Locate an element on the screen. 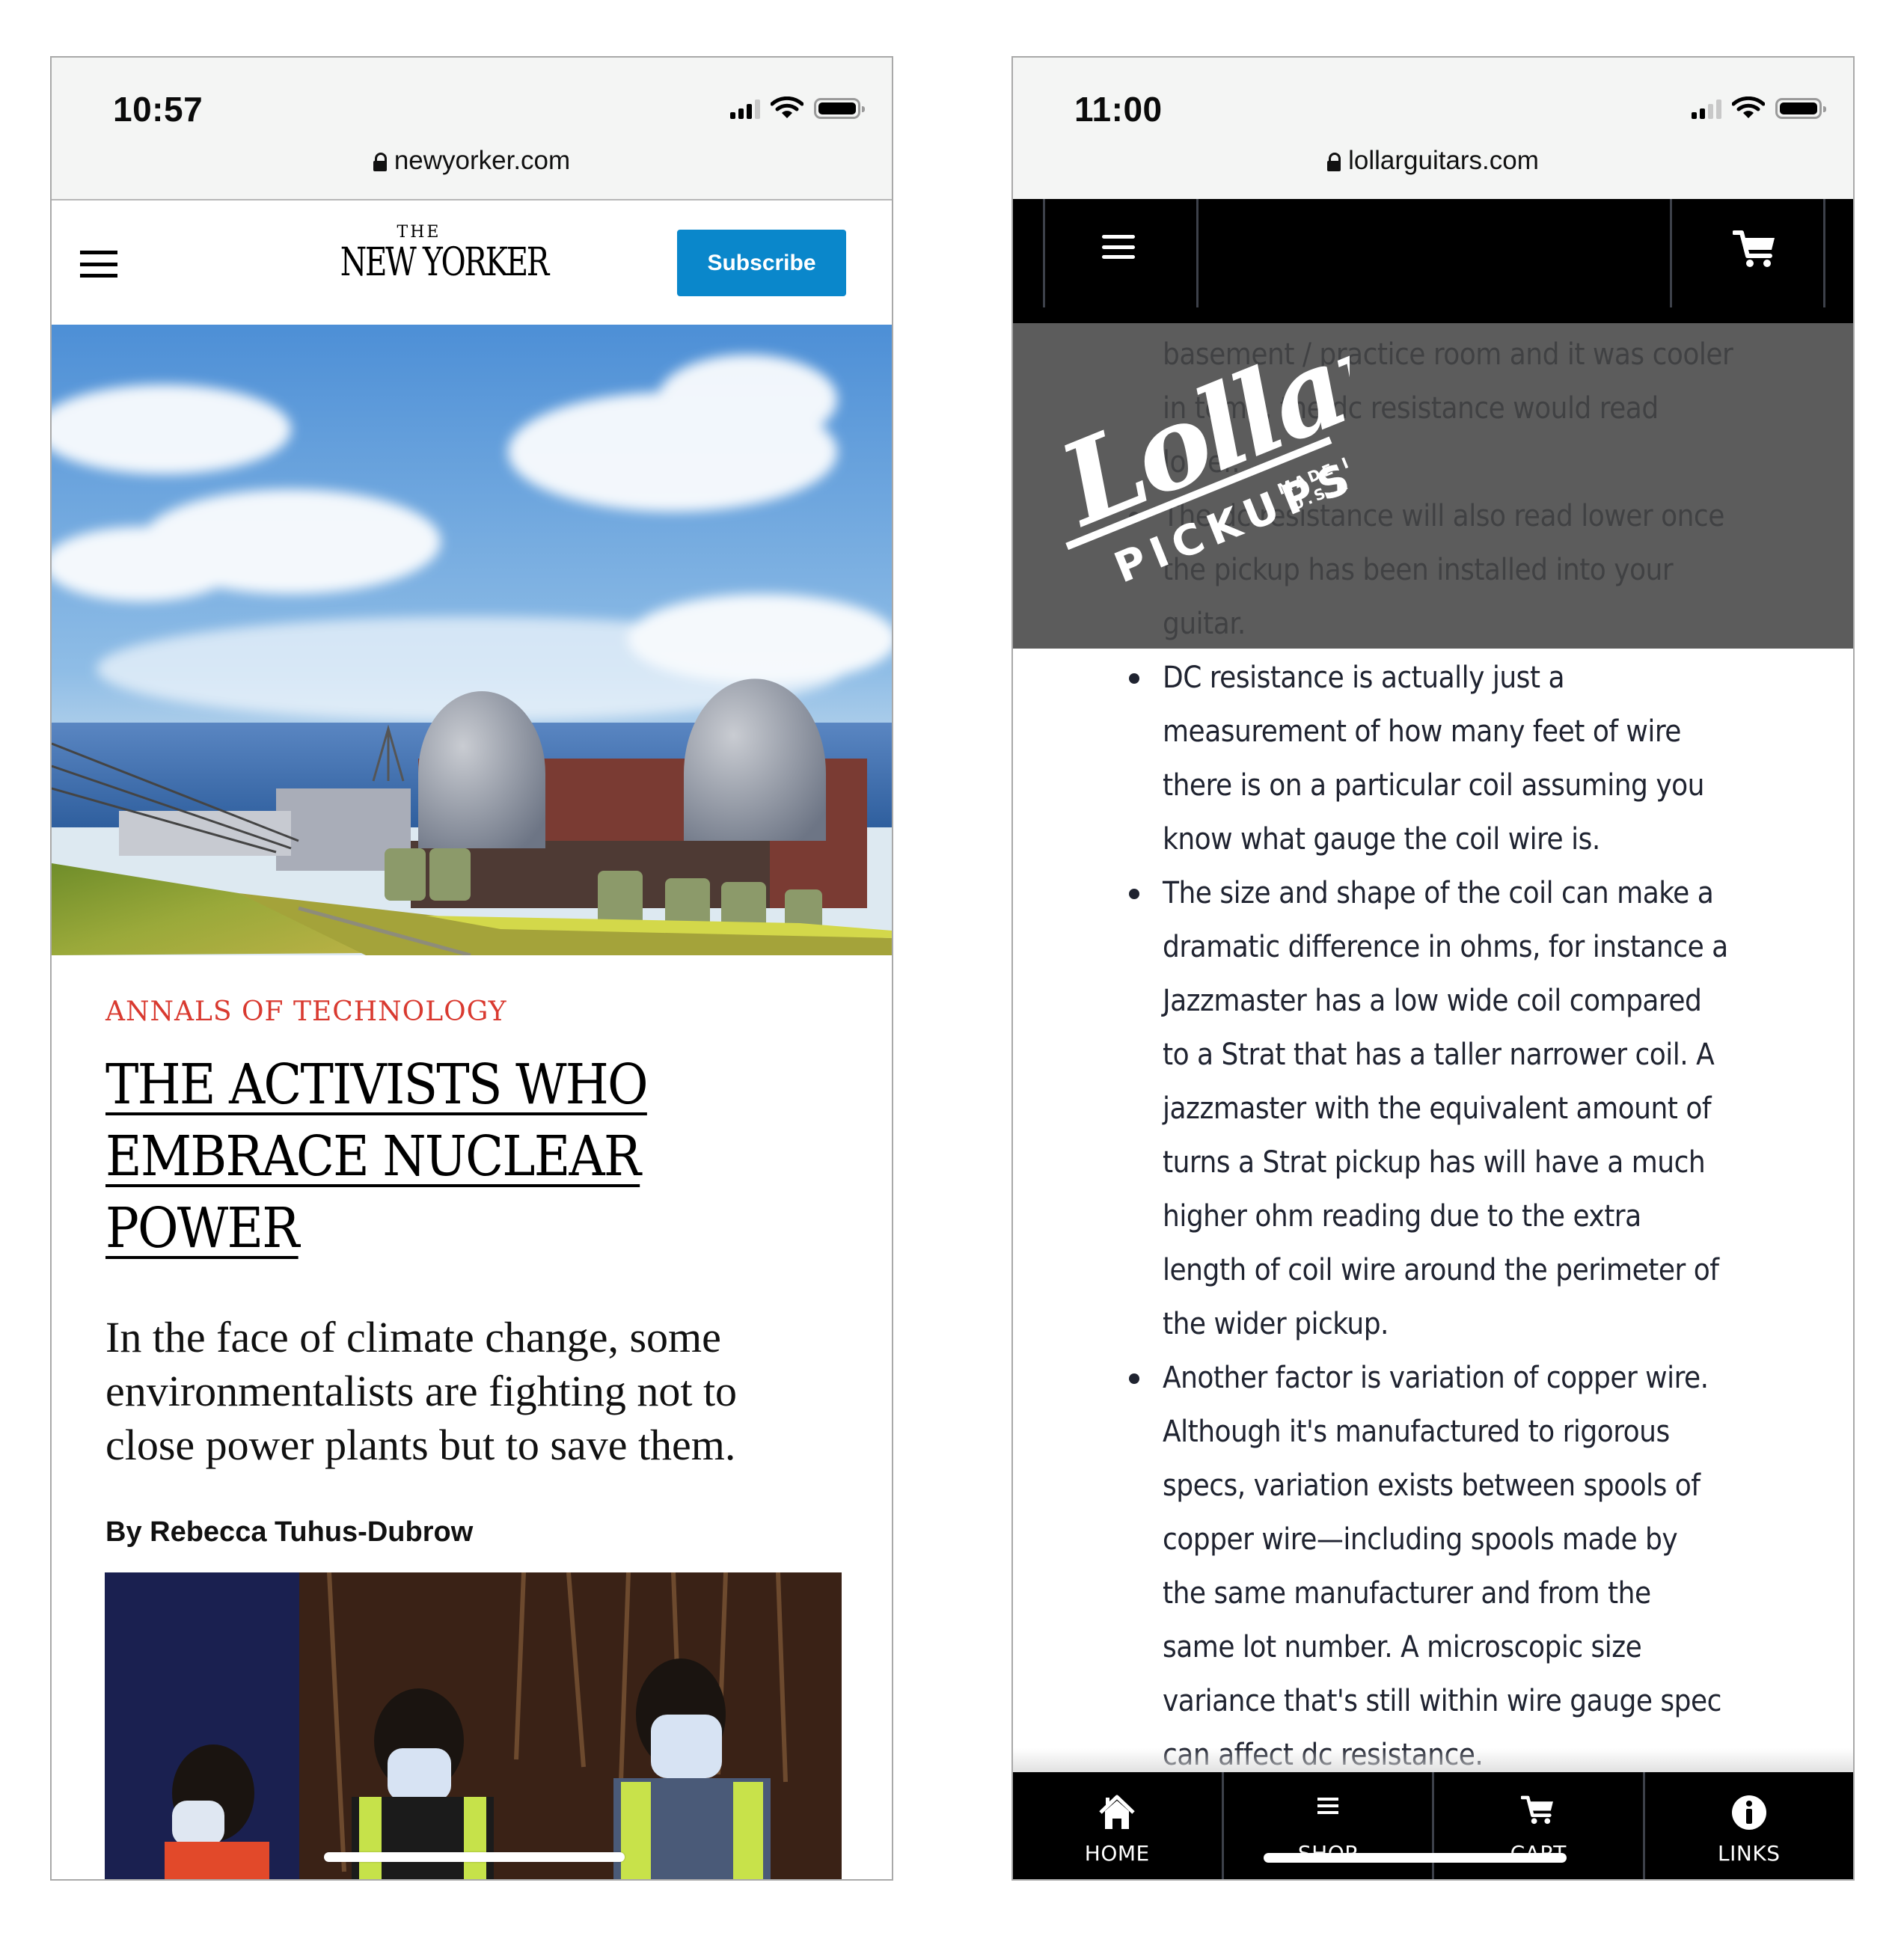 This screenshot has height=1936, width=1904. article-photo is located at coordinates (473, 1726).